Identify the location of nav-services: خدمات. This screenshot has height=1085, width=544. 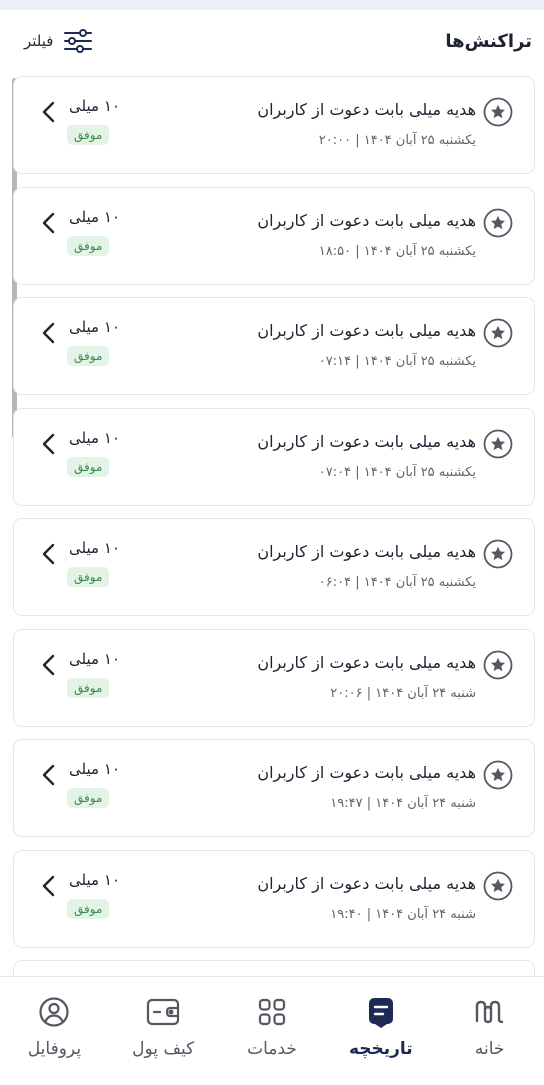
(272, 1027).